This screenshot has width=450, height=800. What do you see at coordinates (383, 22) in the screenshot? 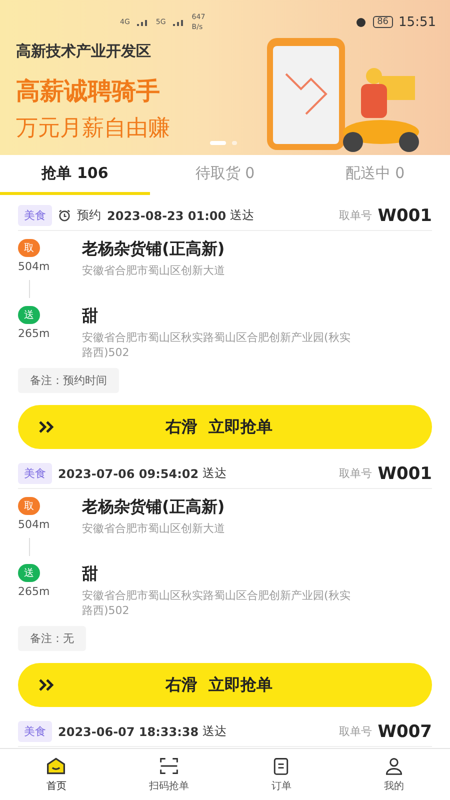
I see `battery-indicator: 86` at bounding box center [383, 22].